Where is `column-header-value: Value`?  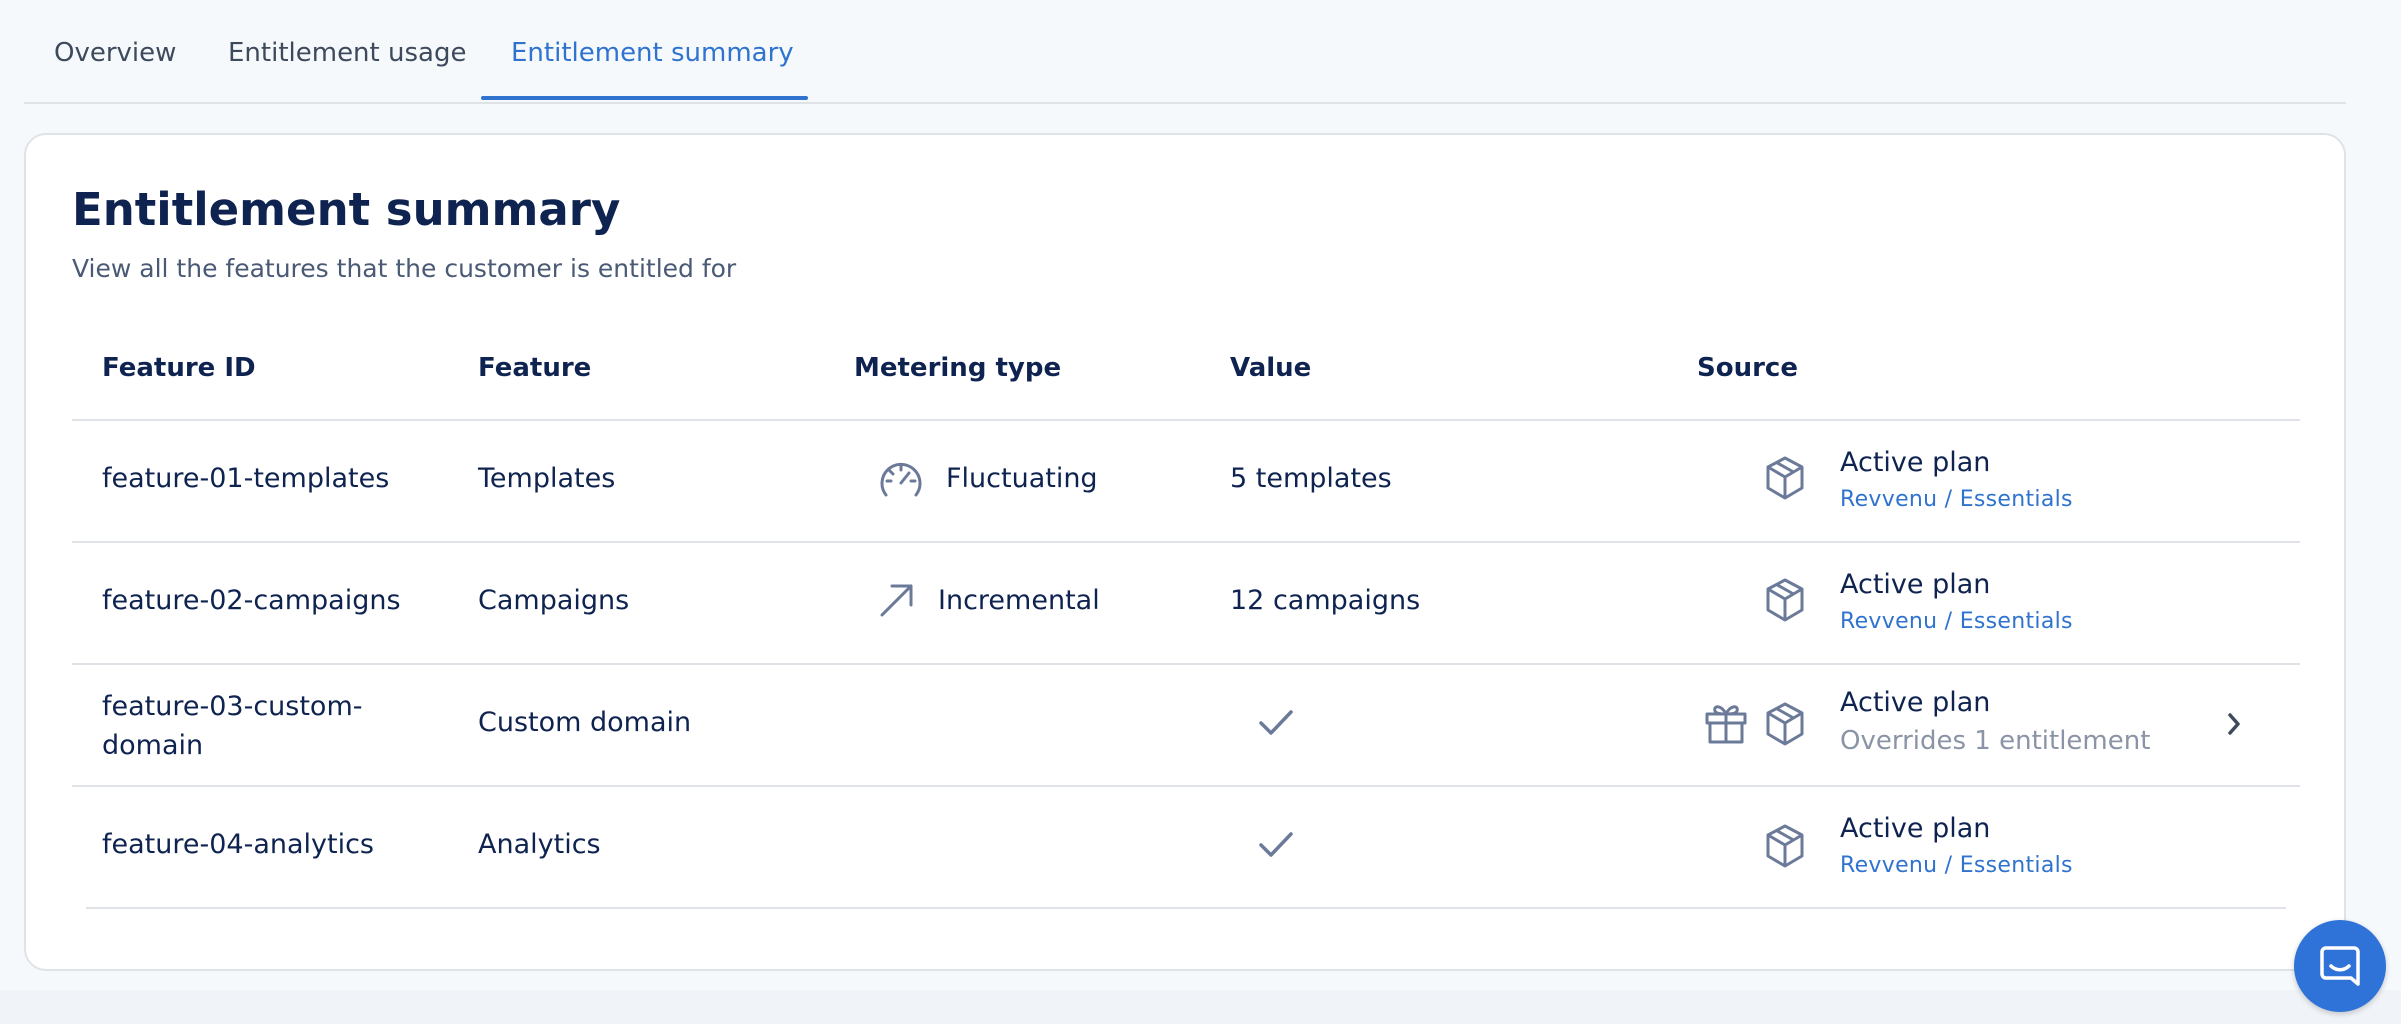 column-header-value: Value is located at coordinates (1270, 368).